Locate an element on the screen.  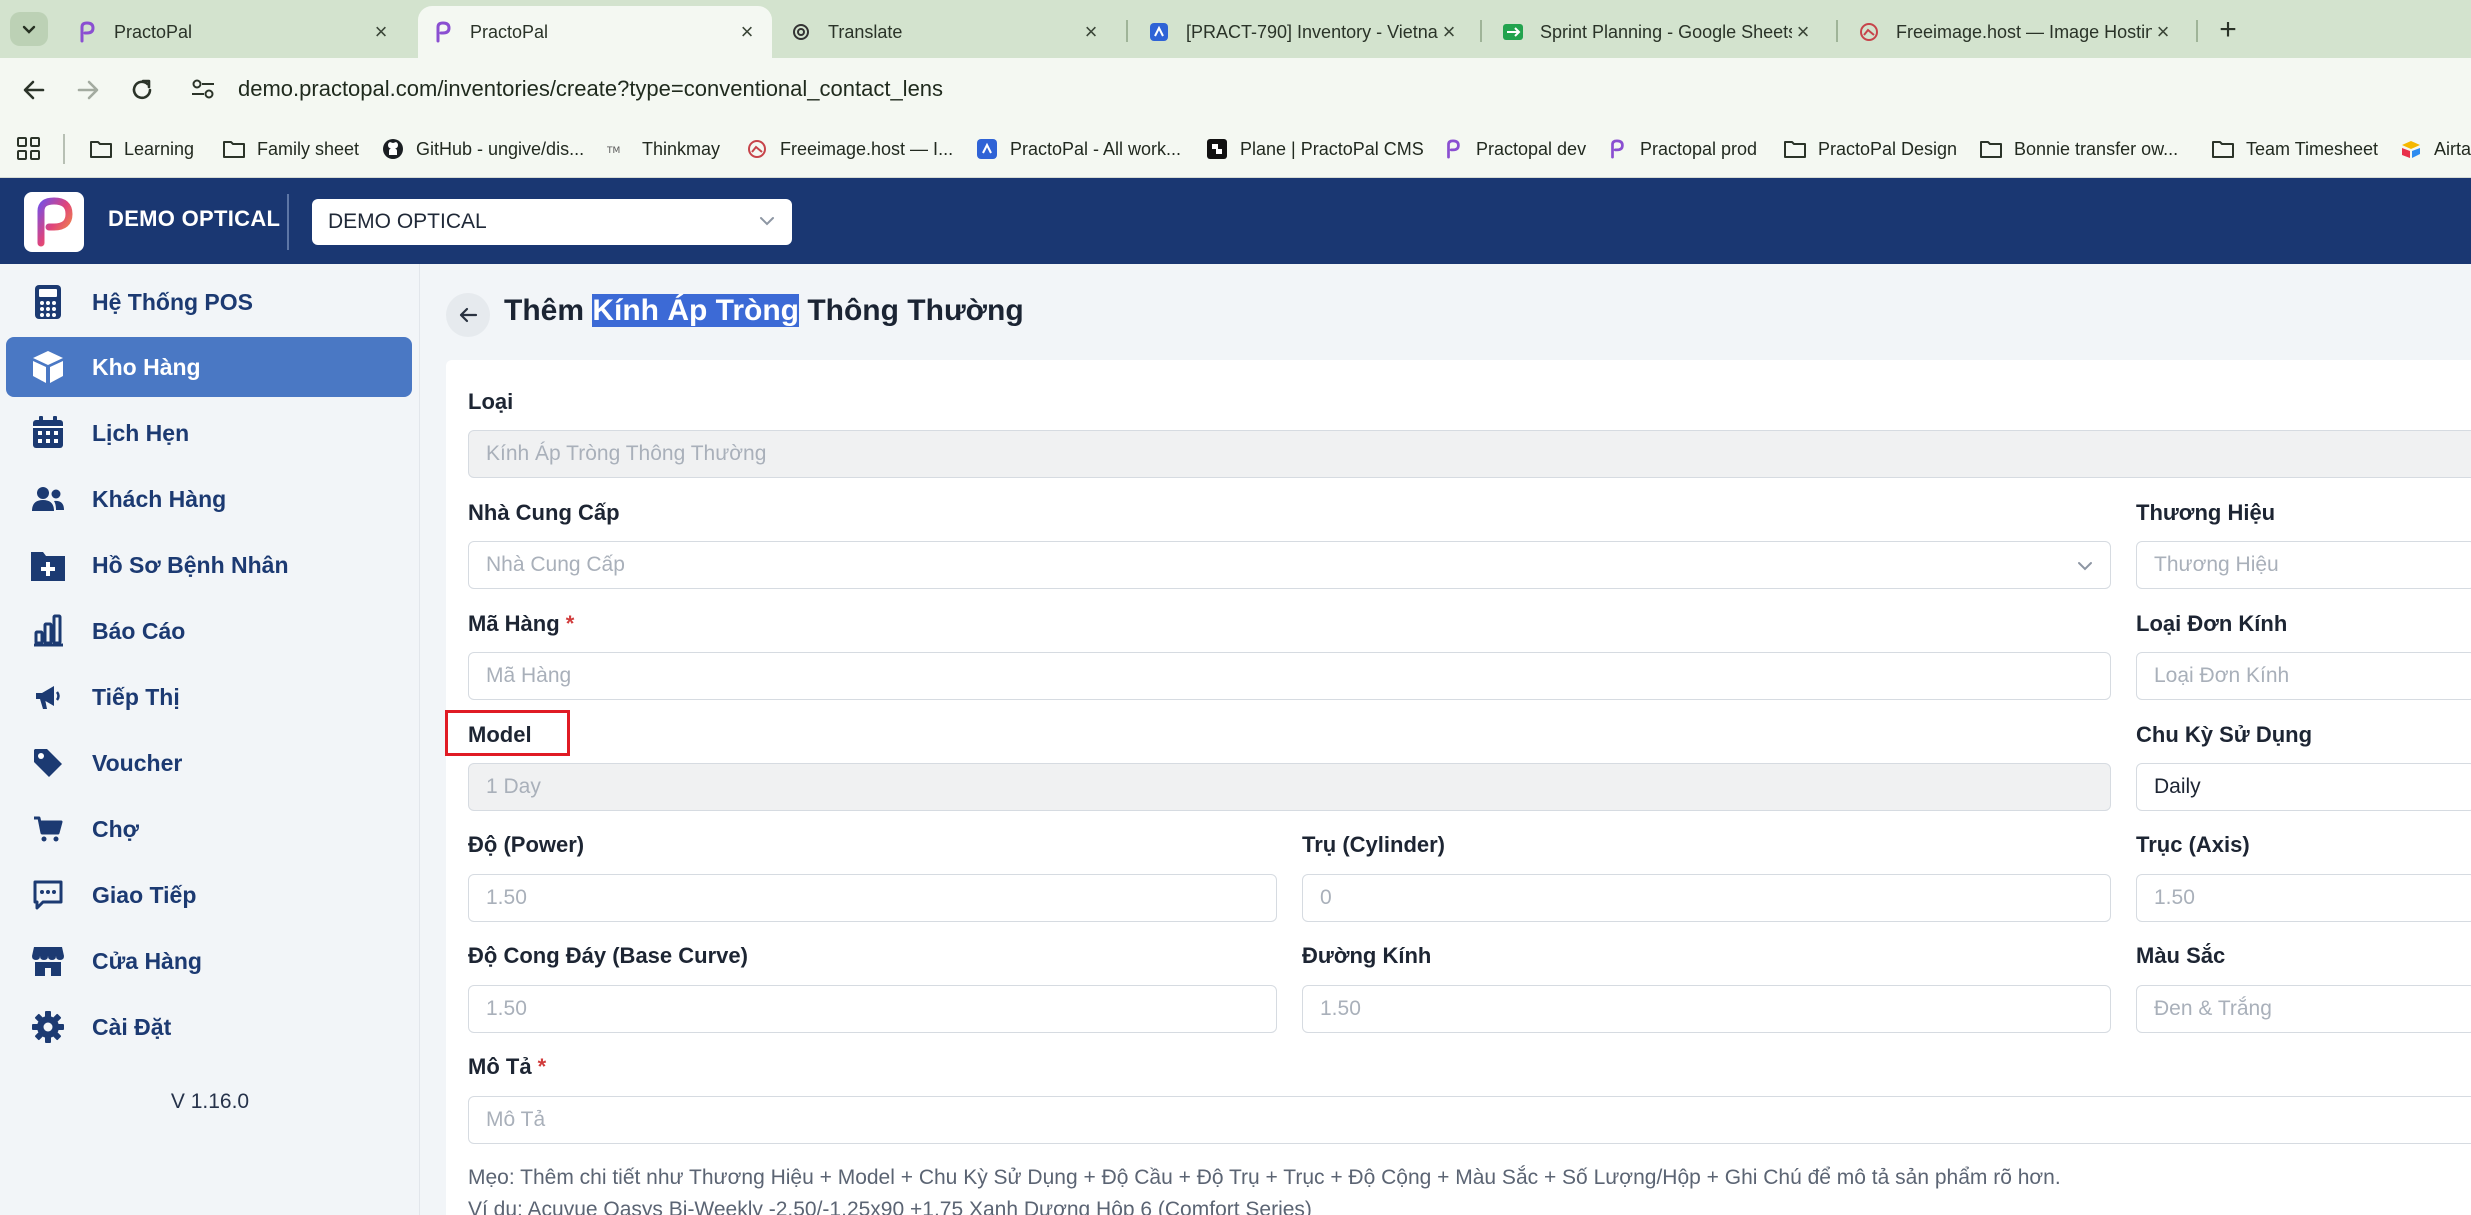
tab-title: Translate is located at coordinates (865, 31).